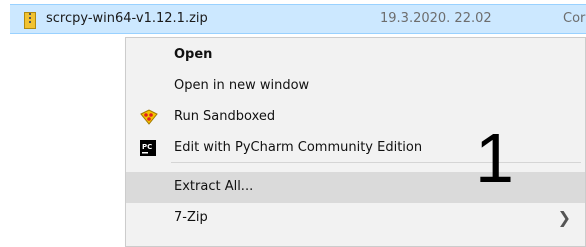  What do you see at coordinates (376, 162) in the screenshot?
I see `menu-separator` at bounding box center [376, 162].